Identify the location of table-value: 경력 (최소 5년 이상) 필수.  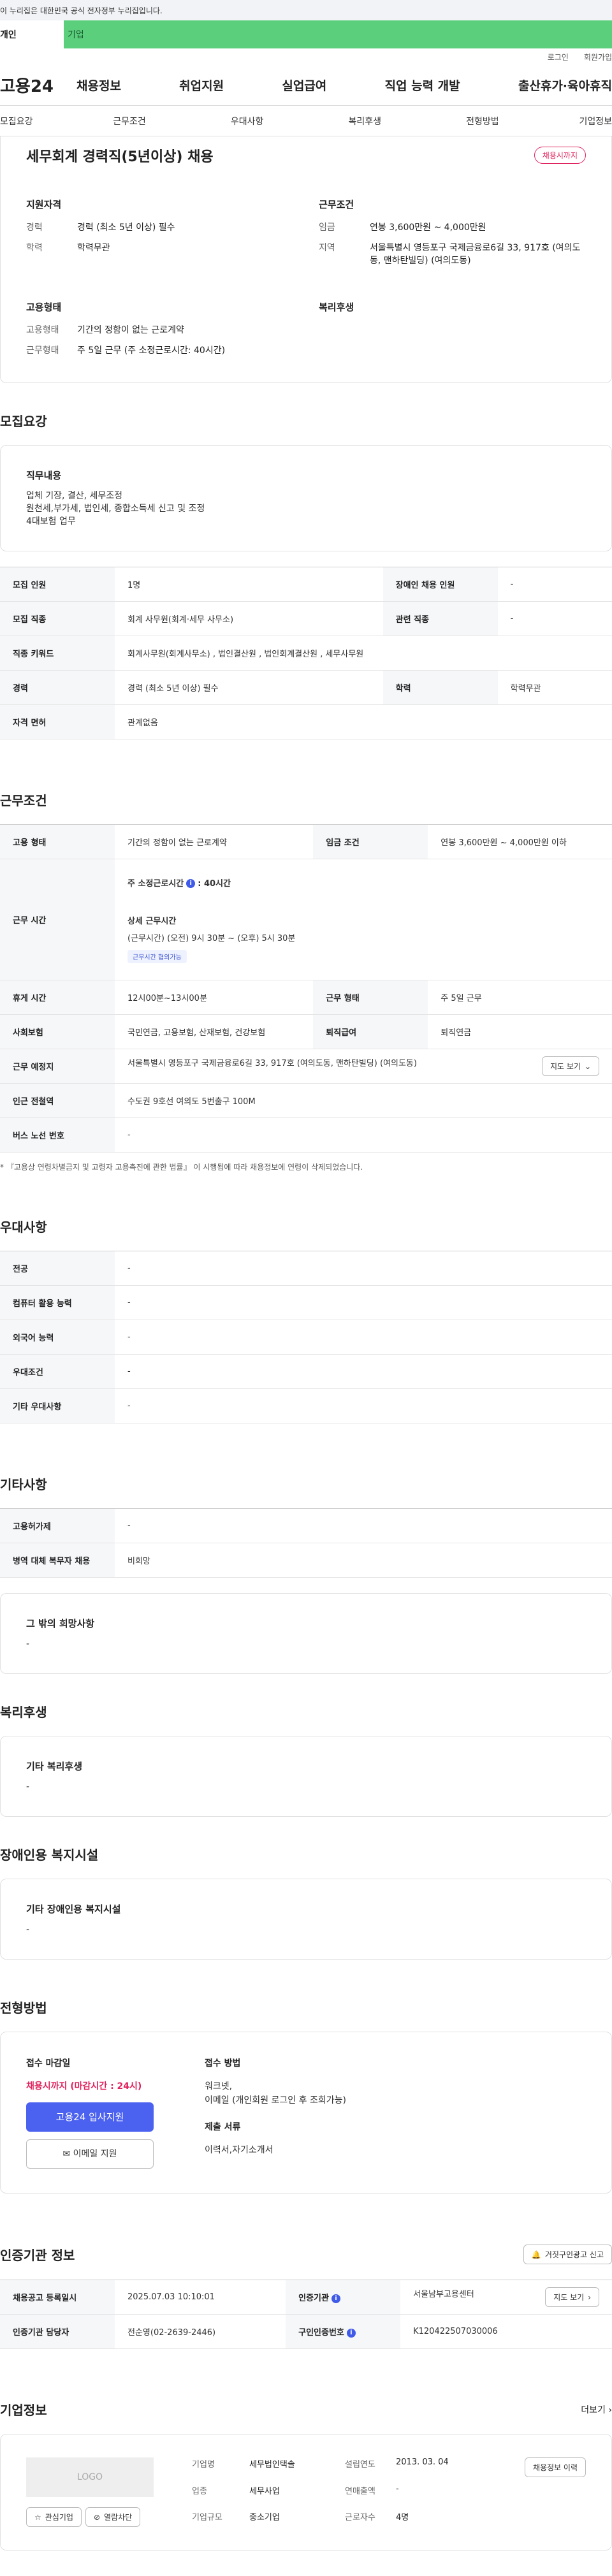
(249, 687).